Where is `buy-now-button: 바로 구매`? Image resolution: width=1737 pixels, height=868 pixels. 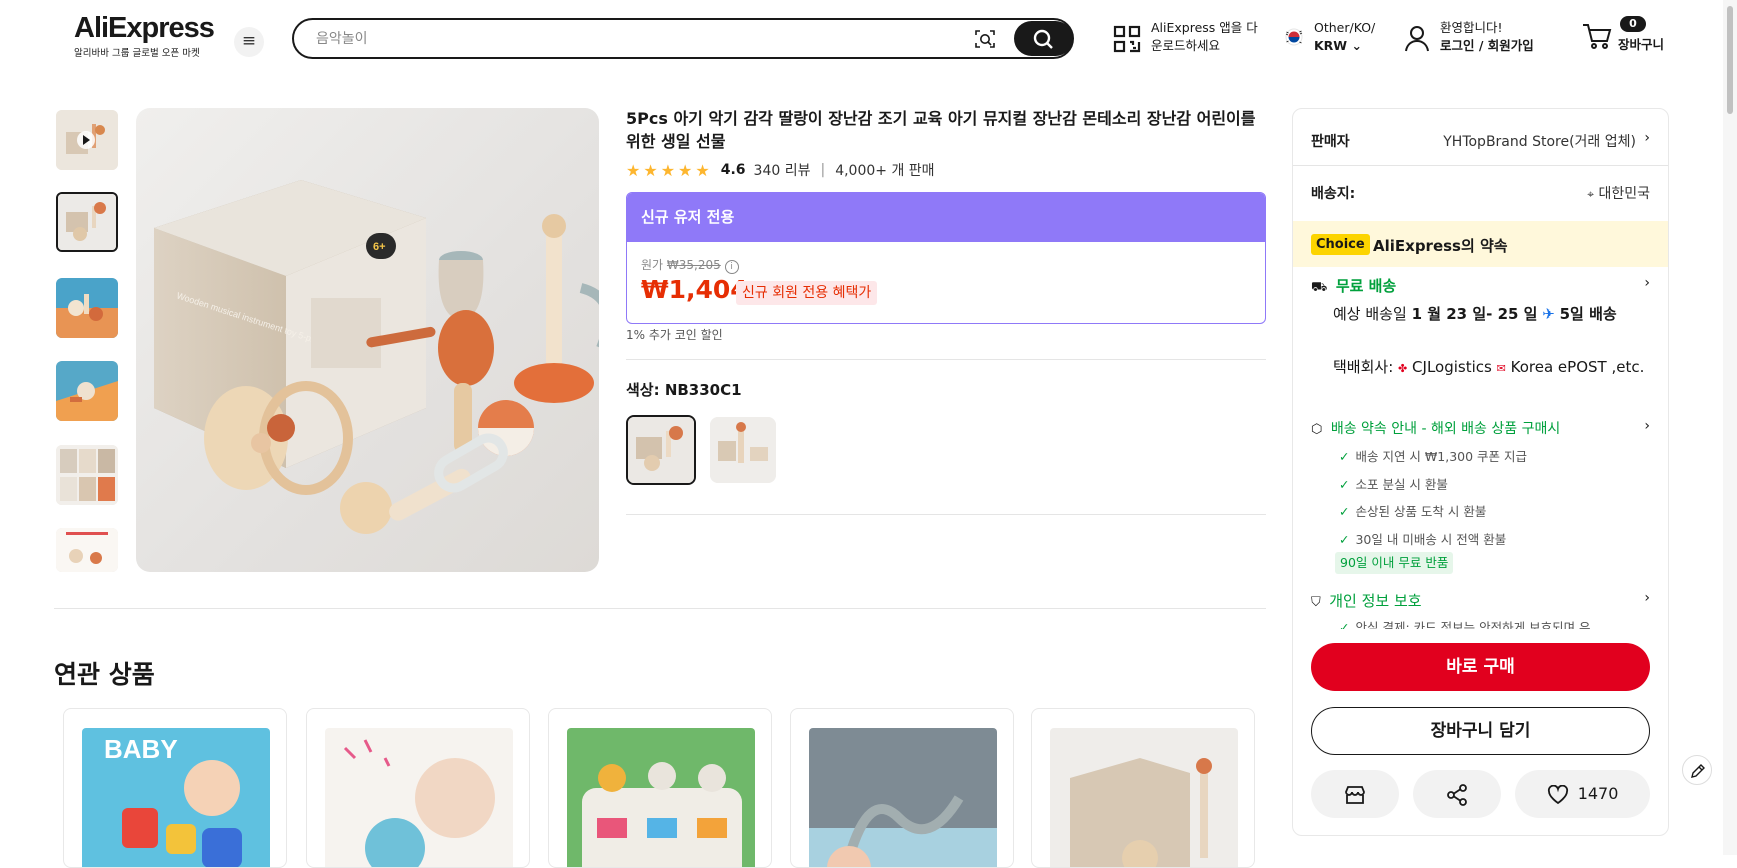
buy-now-button: 바로 구매 is located at coordinates (1480, 667).